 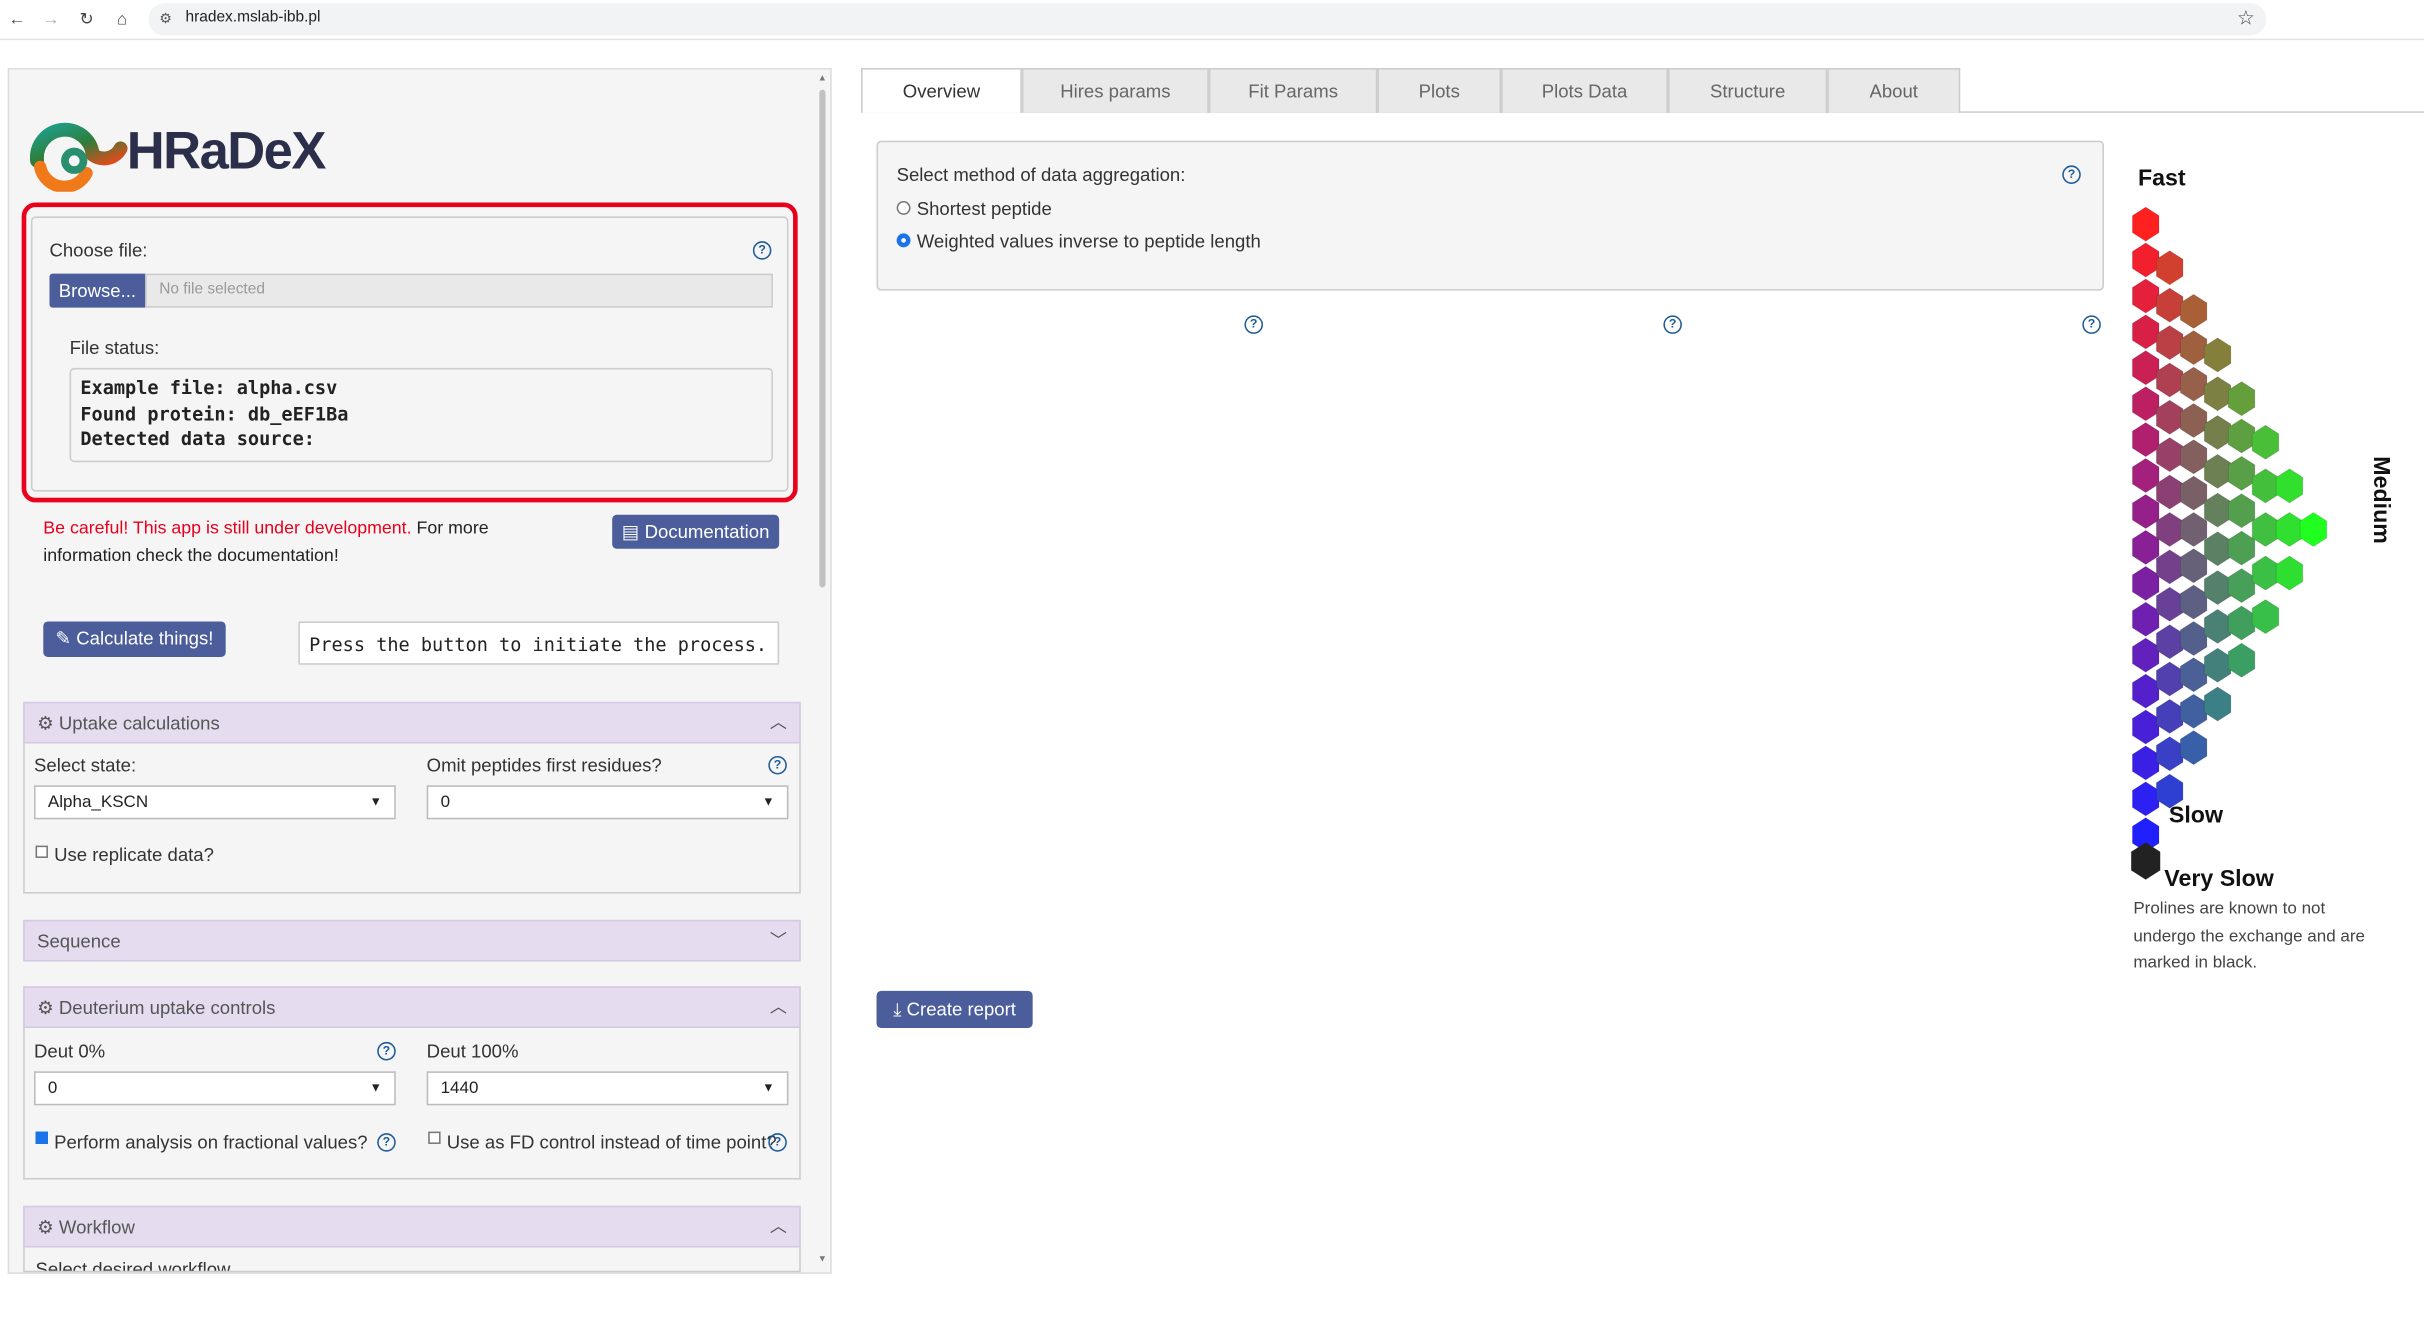 I want to click on sidebar-scrollbar, so click(x=822, y=338).